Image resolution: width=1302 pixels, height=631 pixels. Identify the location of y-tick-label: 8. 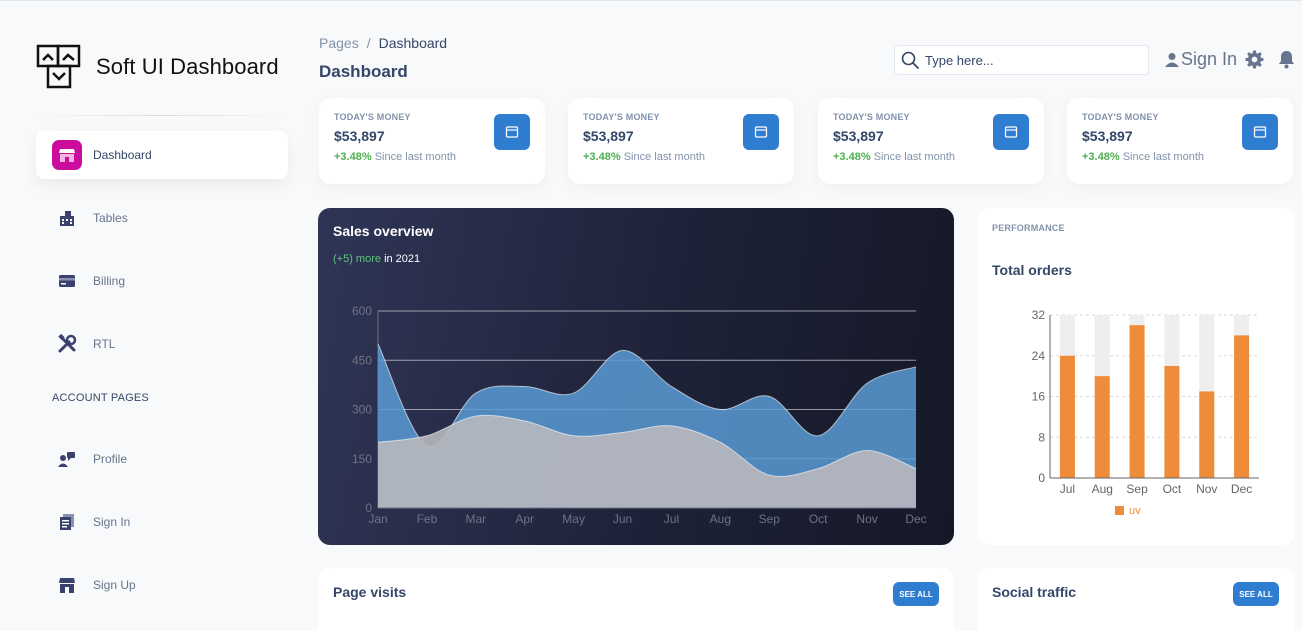
(1041, 437).